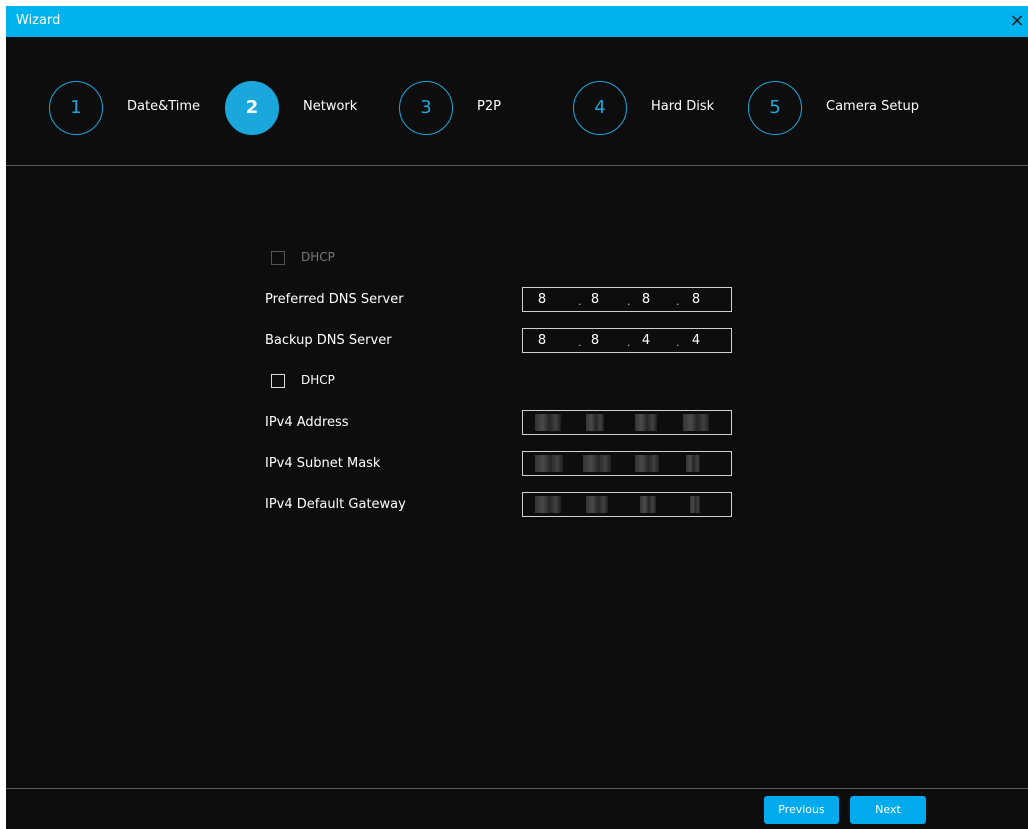 The width and height of the screenshot is (1028, 829). I want to click on step-label: P2P, so click(489, 106).